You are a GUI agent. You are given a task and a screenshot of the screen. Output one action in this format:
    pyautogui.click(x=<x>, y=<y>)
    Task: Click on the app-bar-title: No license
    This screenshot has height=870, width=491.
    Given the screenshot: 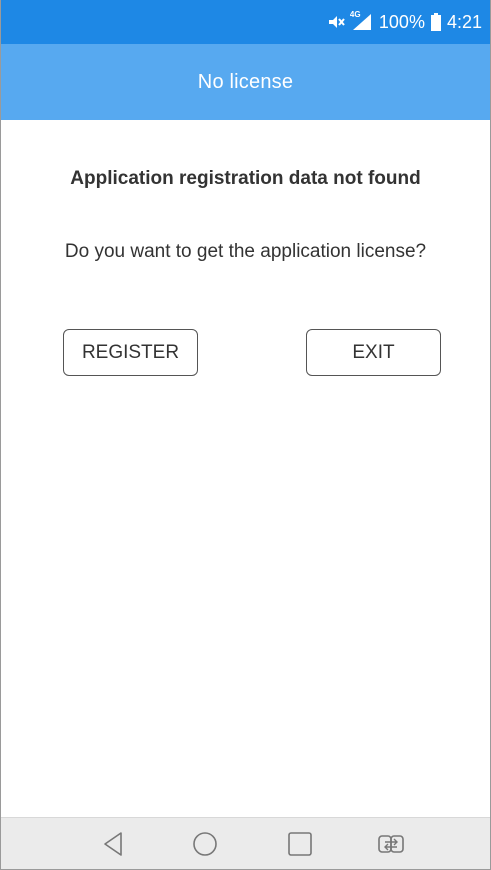 What is the action you would take?
    pyautogui.click(x=245, y=81)
    